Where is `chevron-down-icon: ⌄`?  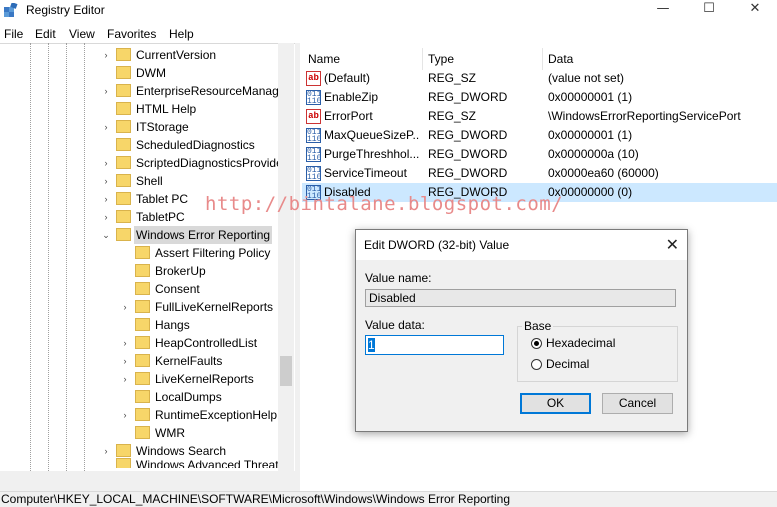
chevron-down-icon: ⌄ is located at coordinates (106, 235).